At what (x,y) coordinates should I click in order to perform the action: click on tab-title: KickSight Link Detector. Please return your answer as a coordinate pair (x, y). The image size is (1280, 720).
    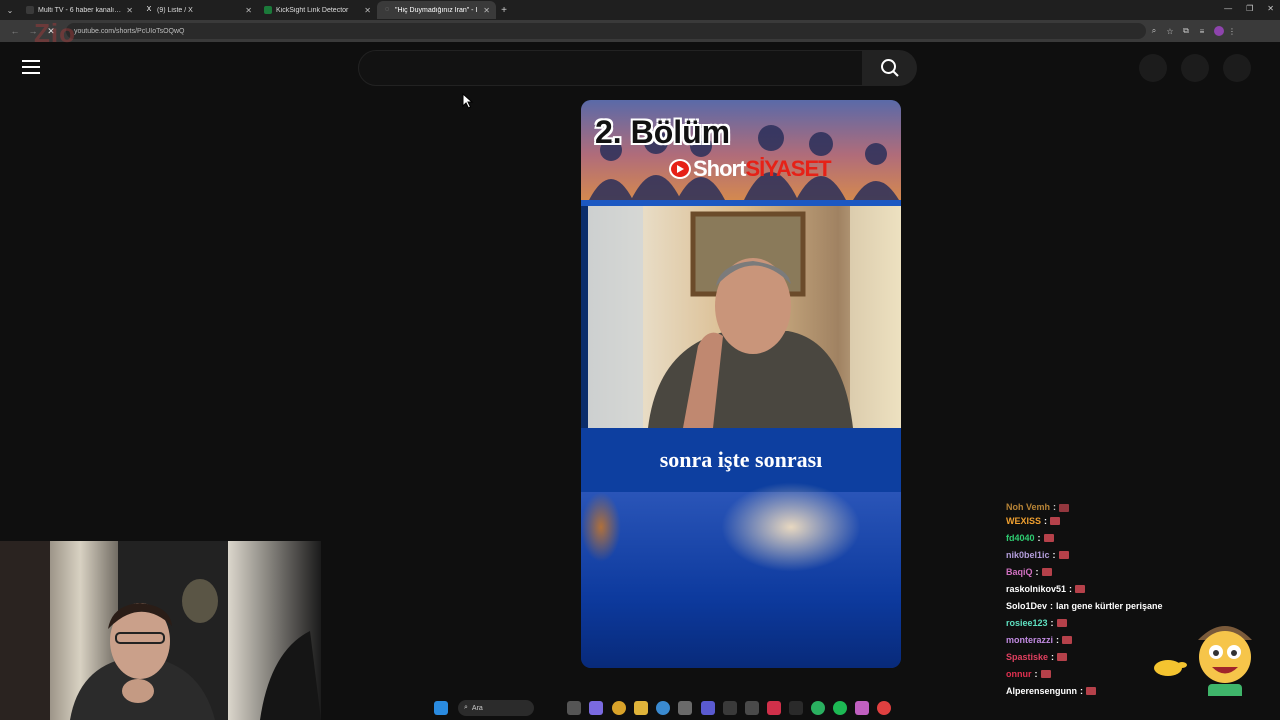
    Looking at the image, I should click on (312, 10).